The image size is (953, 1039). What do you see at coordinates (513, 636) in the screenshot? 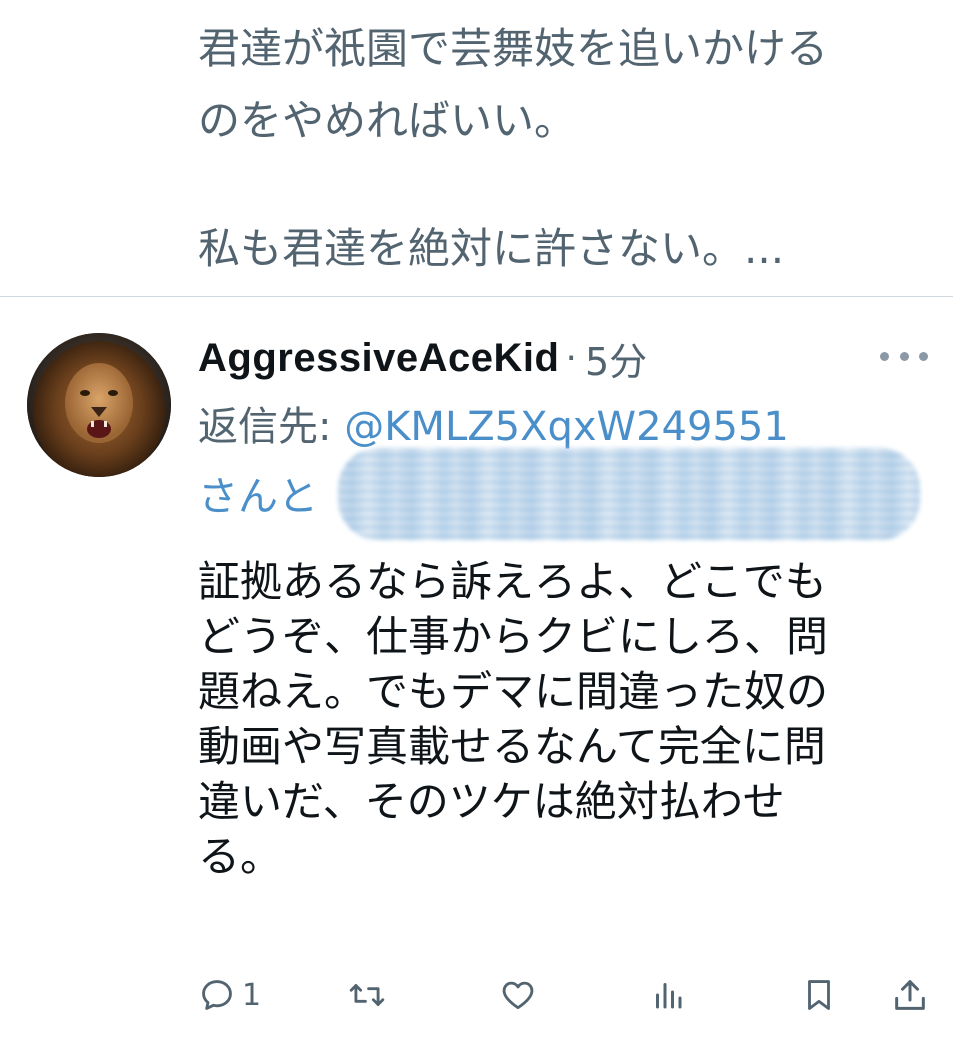
I see `tweet-body-line: どうぞ、仕事からクビにしろ、問` at bounding box center [513, 636].